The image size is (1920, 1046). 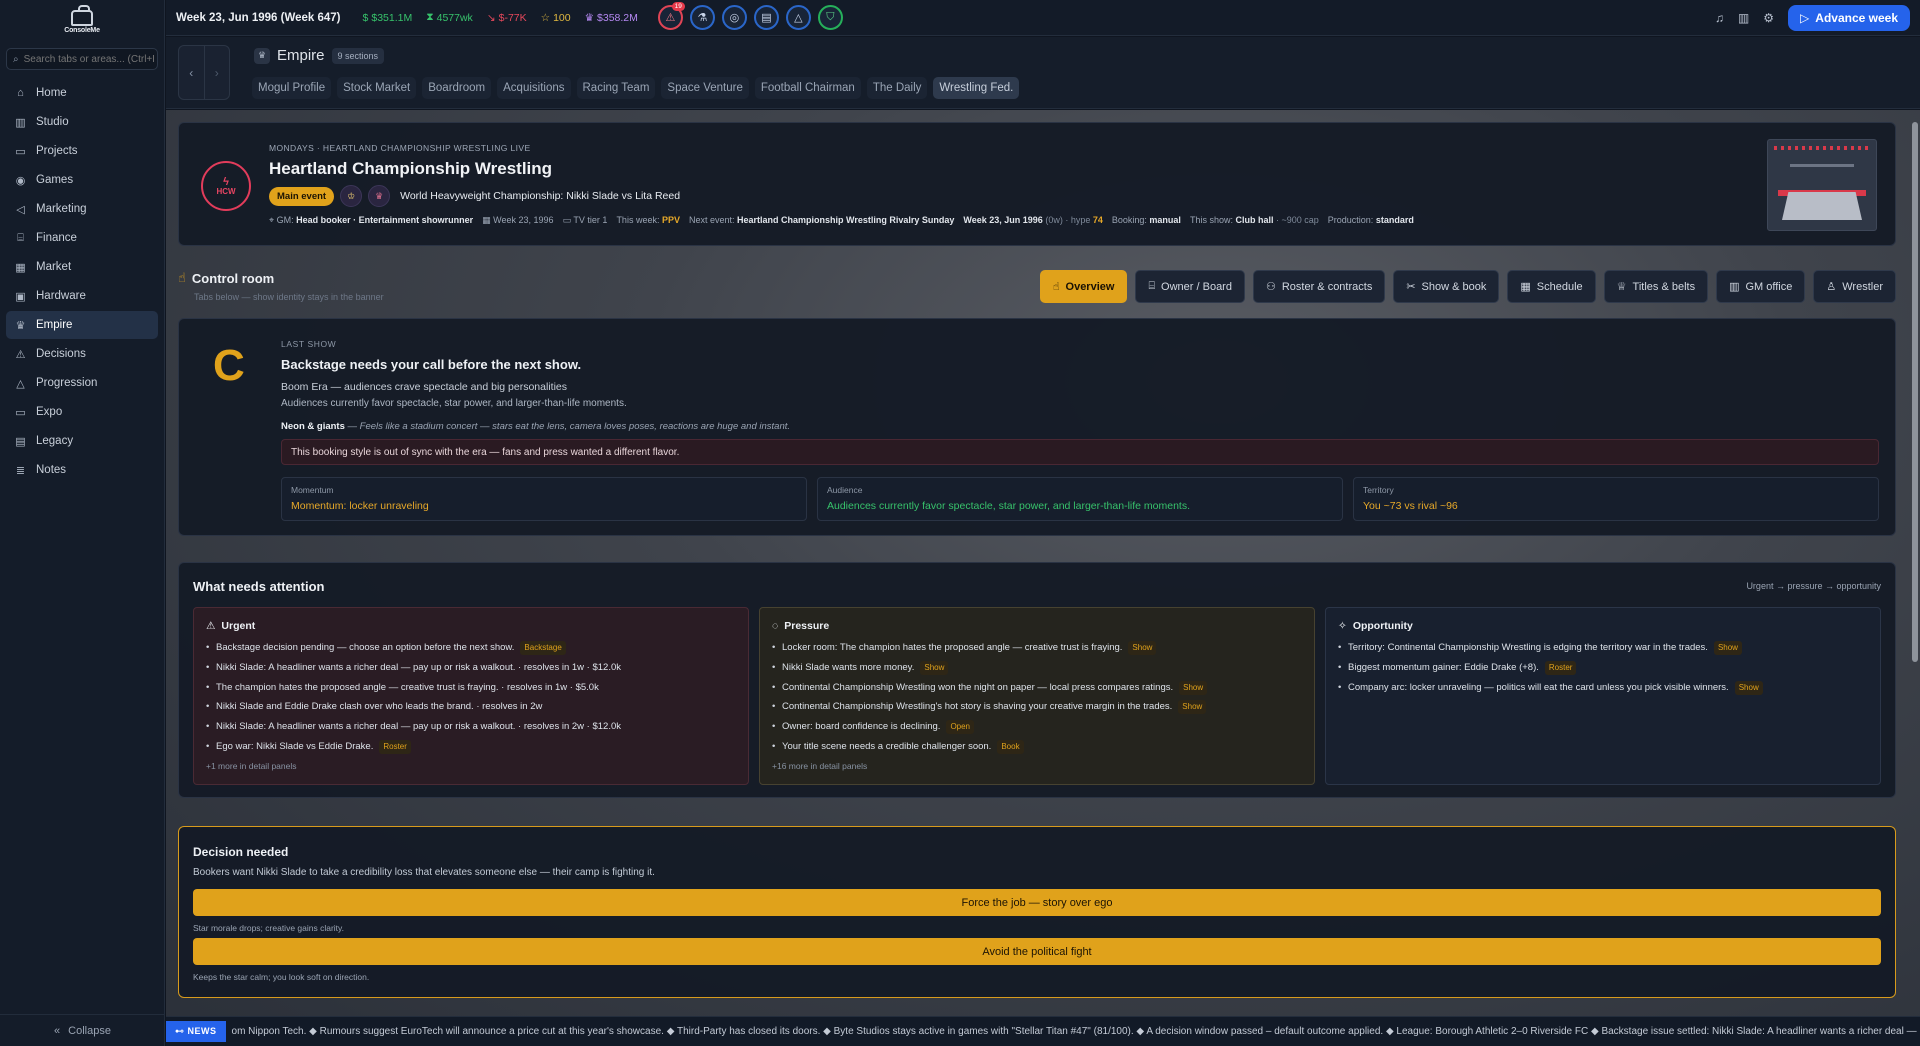 I want to click on music-icon: ♫, so click(x=1719, y=18).